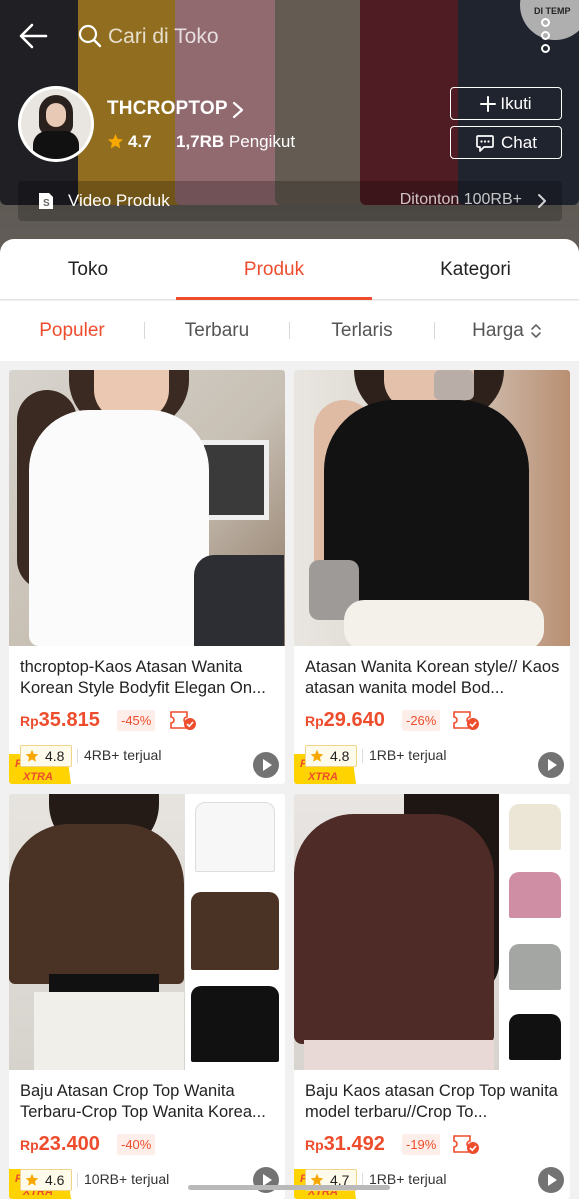 The image size is (579, 1199). What do you see at coordinates (345, 720) in the screenshot?
I see `product-price: Rp29.640` at bounding box center [345, 720].